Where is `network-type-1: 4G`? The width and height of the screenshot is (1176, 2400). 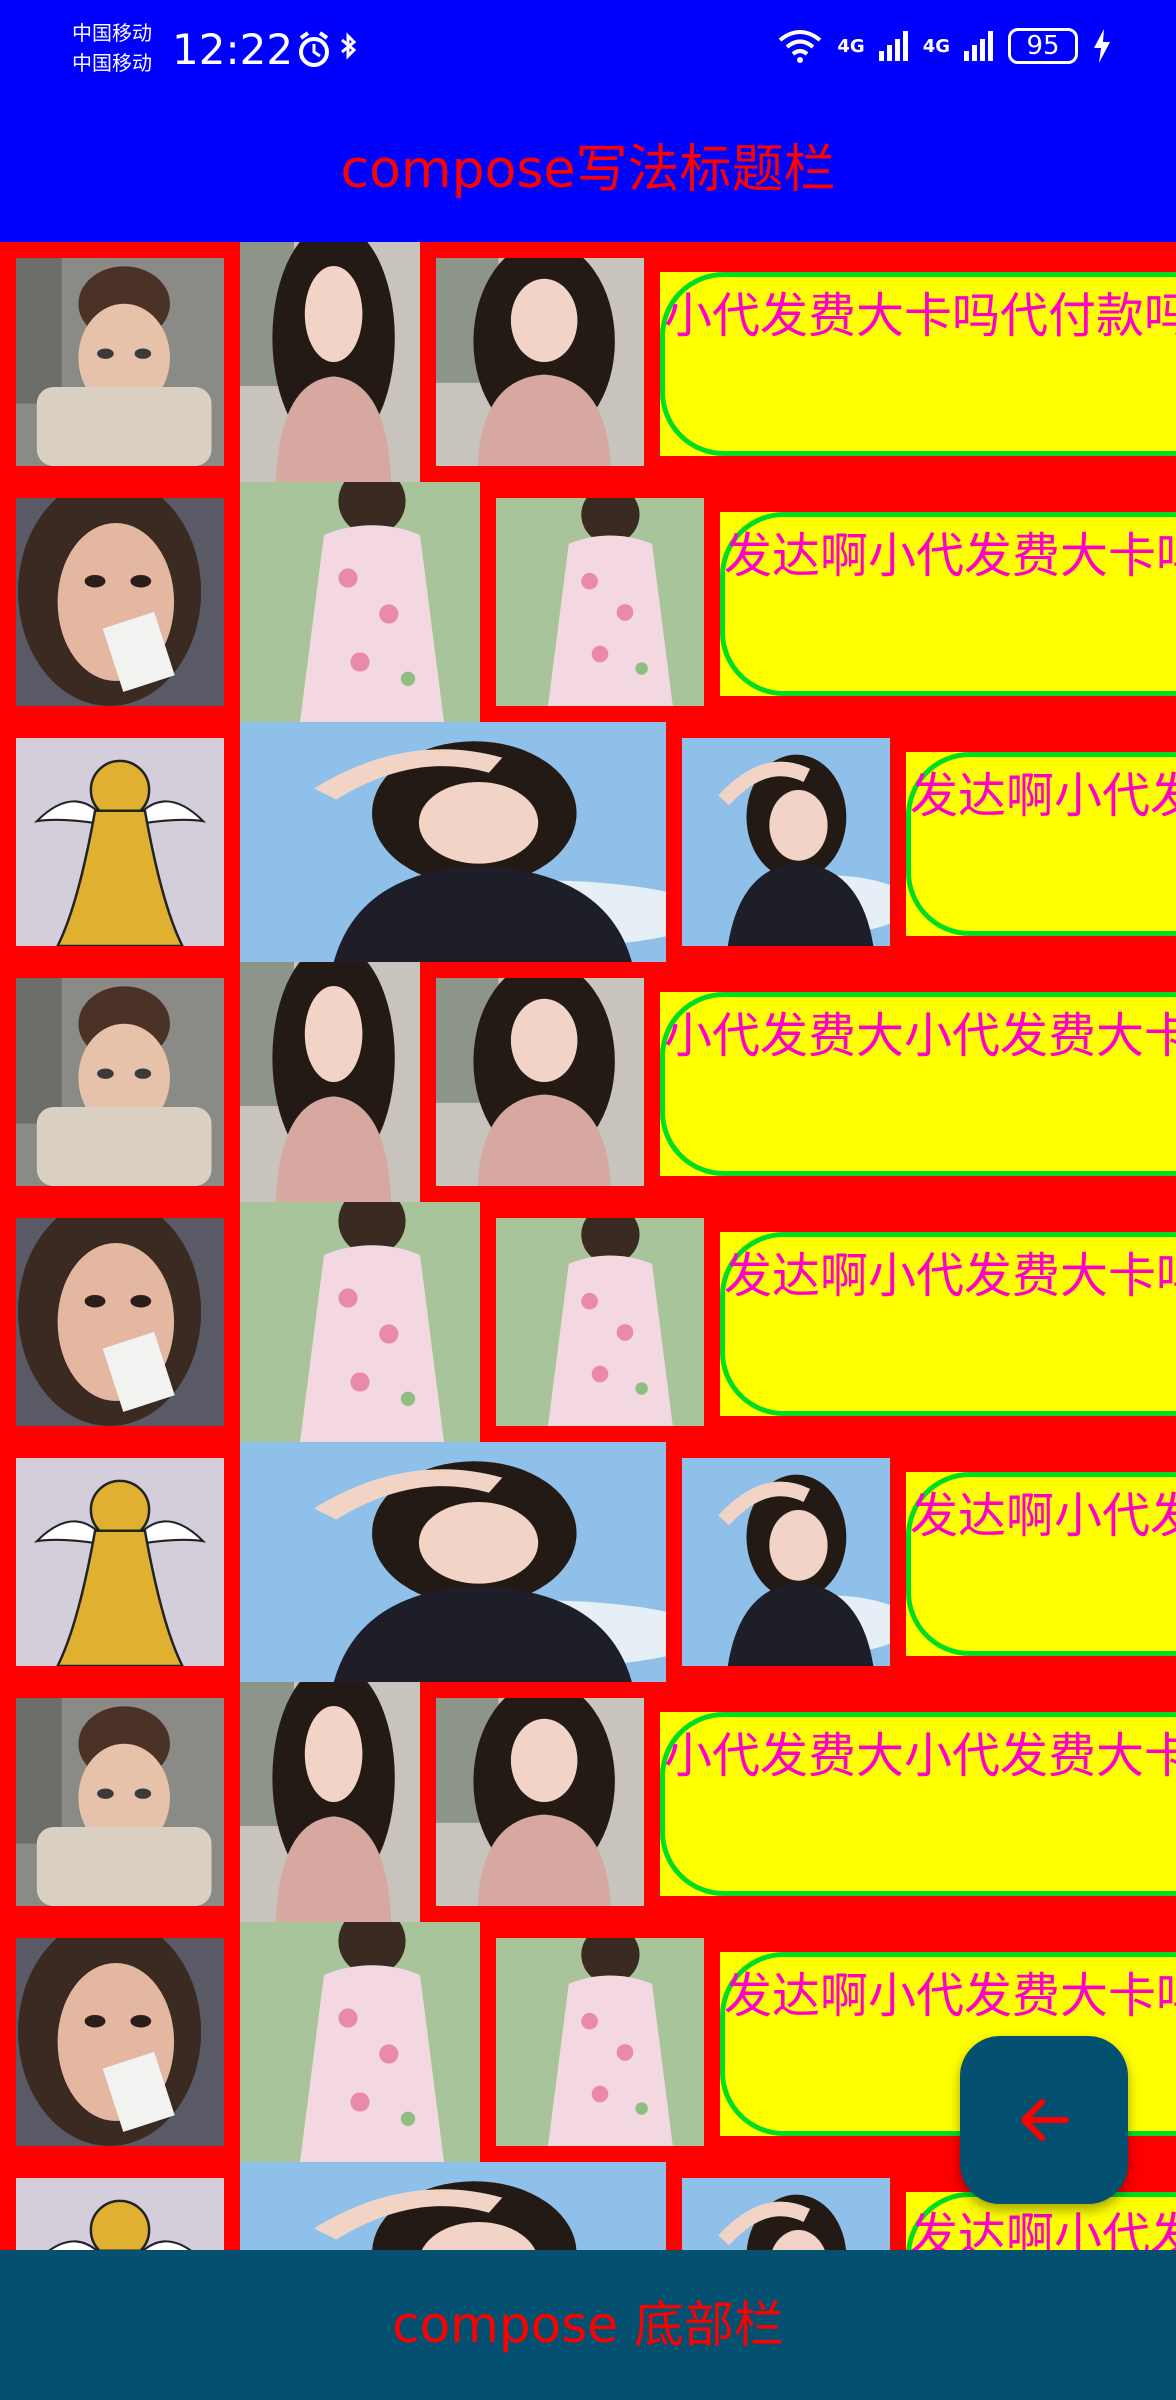
network-type-1: 4G is located at coordinates (851, 46).